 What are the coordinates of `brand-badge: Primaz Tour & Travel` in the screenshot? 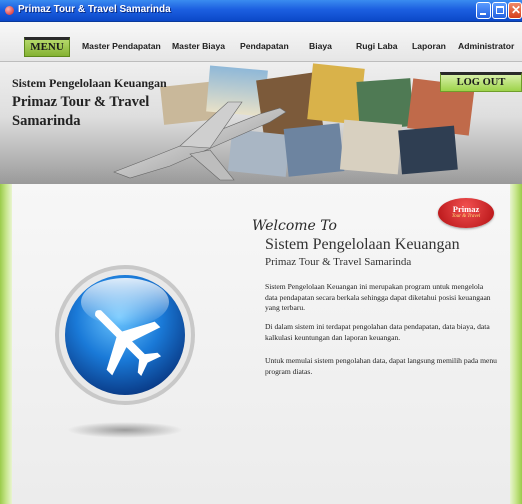 It's located at (466, 213).